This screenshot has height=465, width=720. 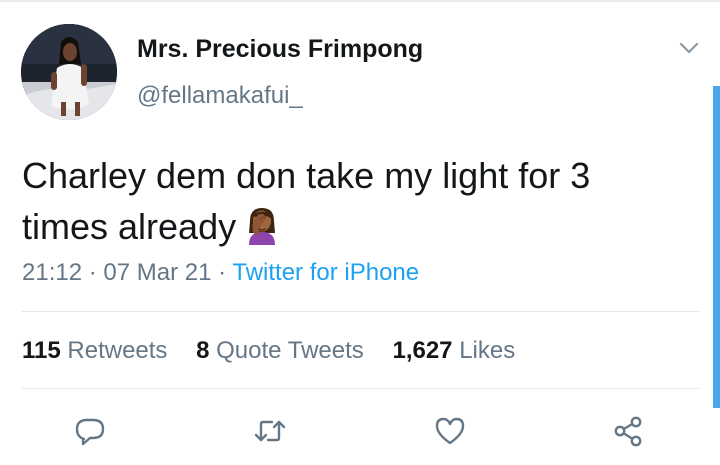 What do you see at coordinates (716, 247) in the screenshot?
I see `scrollbar` at bounding box center [716, 247].